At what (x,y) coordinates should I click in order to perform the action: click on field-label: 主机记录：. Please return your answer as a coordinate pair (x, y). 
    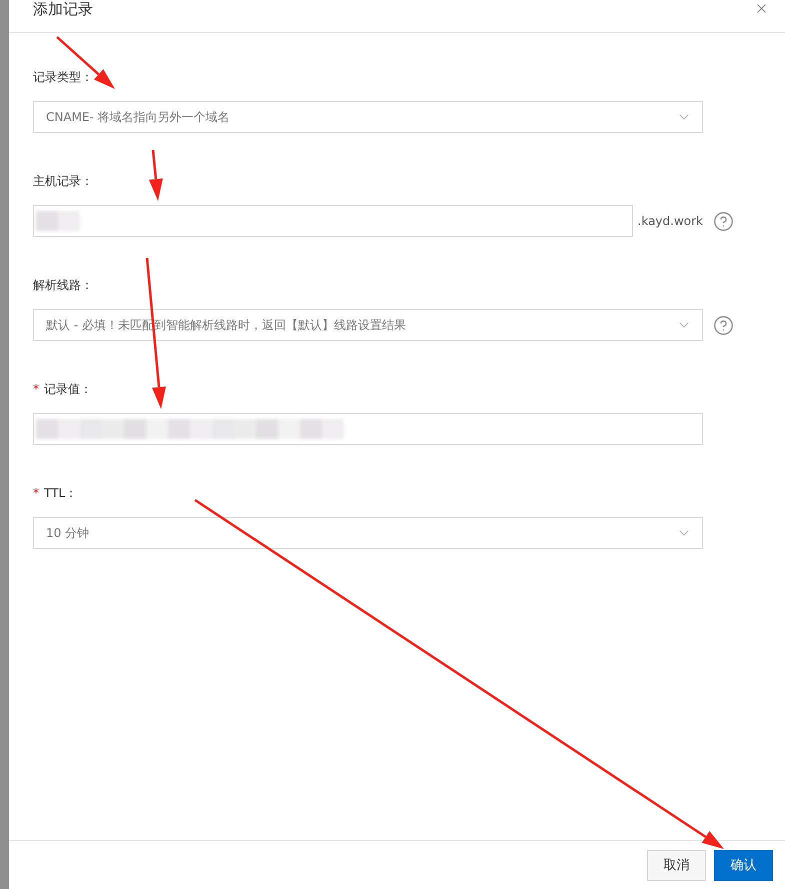
    Looking at the image, I should click on (63, 181).